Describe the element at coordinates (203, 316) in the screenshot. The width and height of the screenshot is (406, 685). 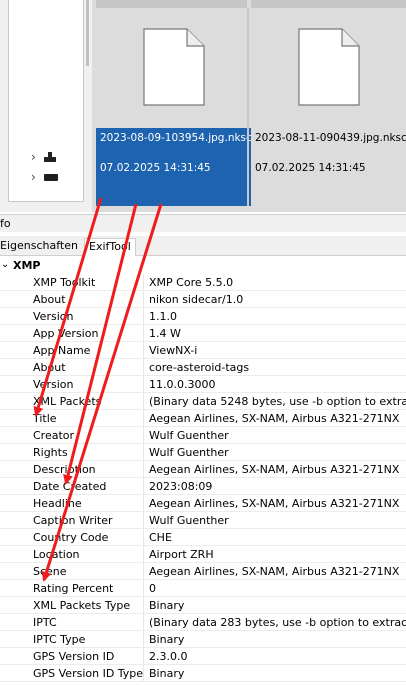
I see `table-row: Version 1.1.0` at that location.